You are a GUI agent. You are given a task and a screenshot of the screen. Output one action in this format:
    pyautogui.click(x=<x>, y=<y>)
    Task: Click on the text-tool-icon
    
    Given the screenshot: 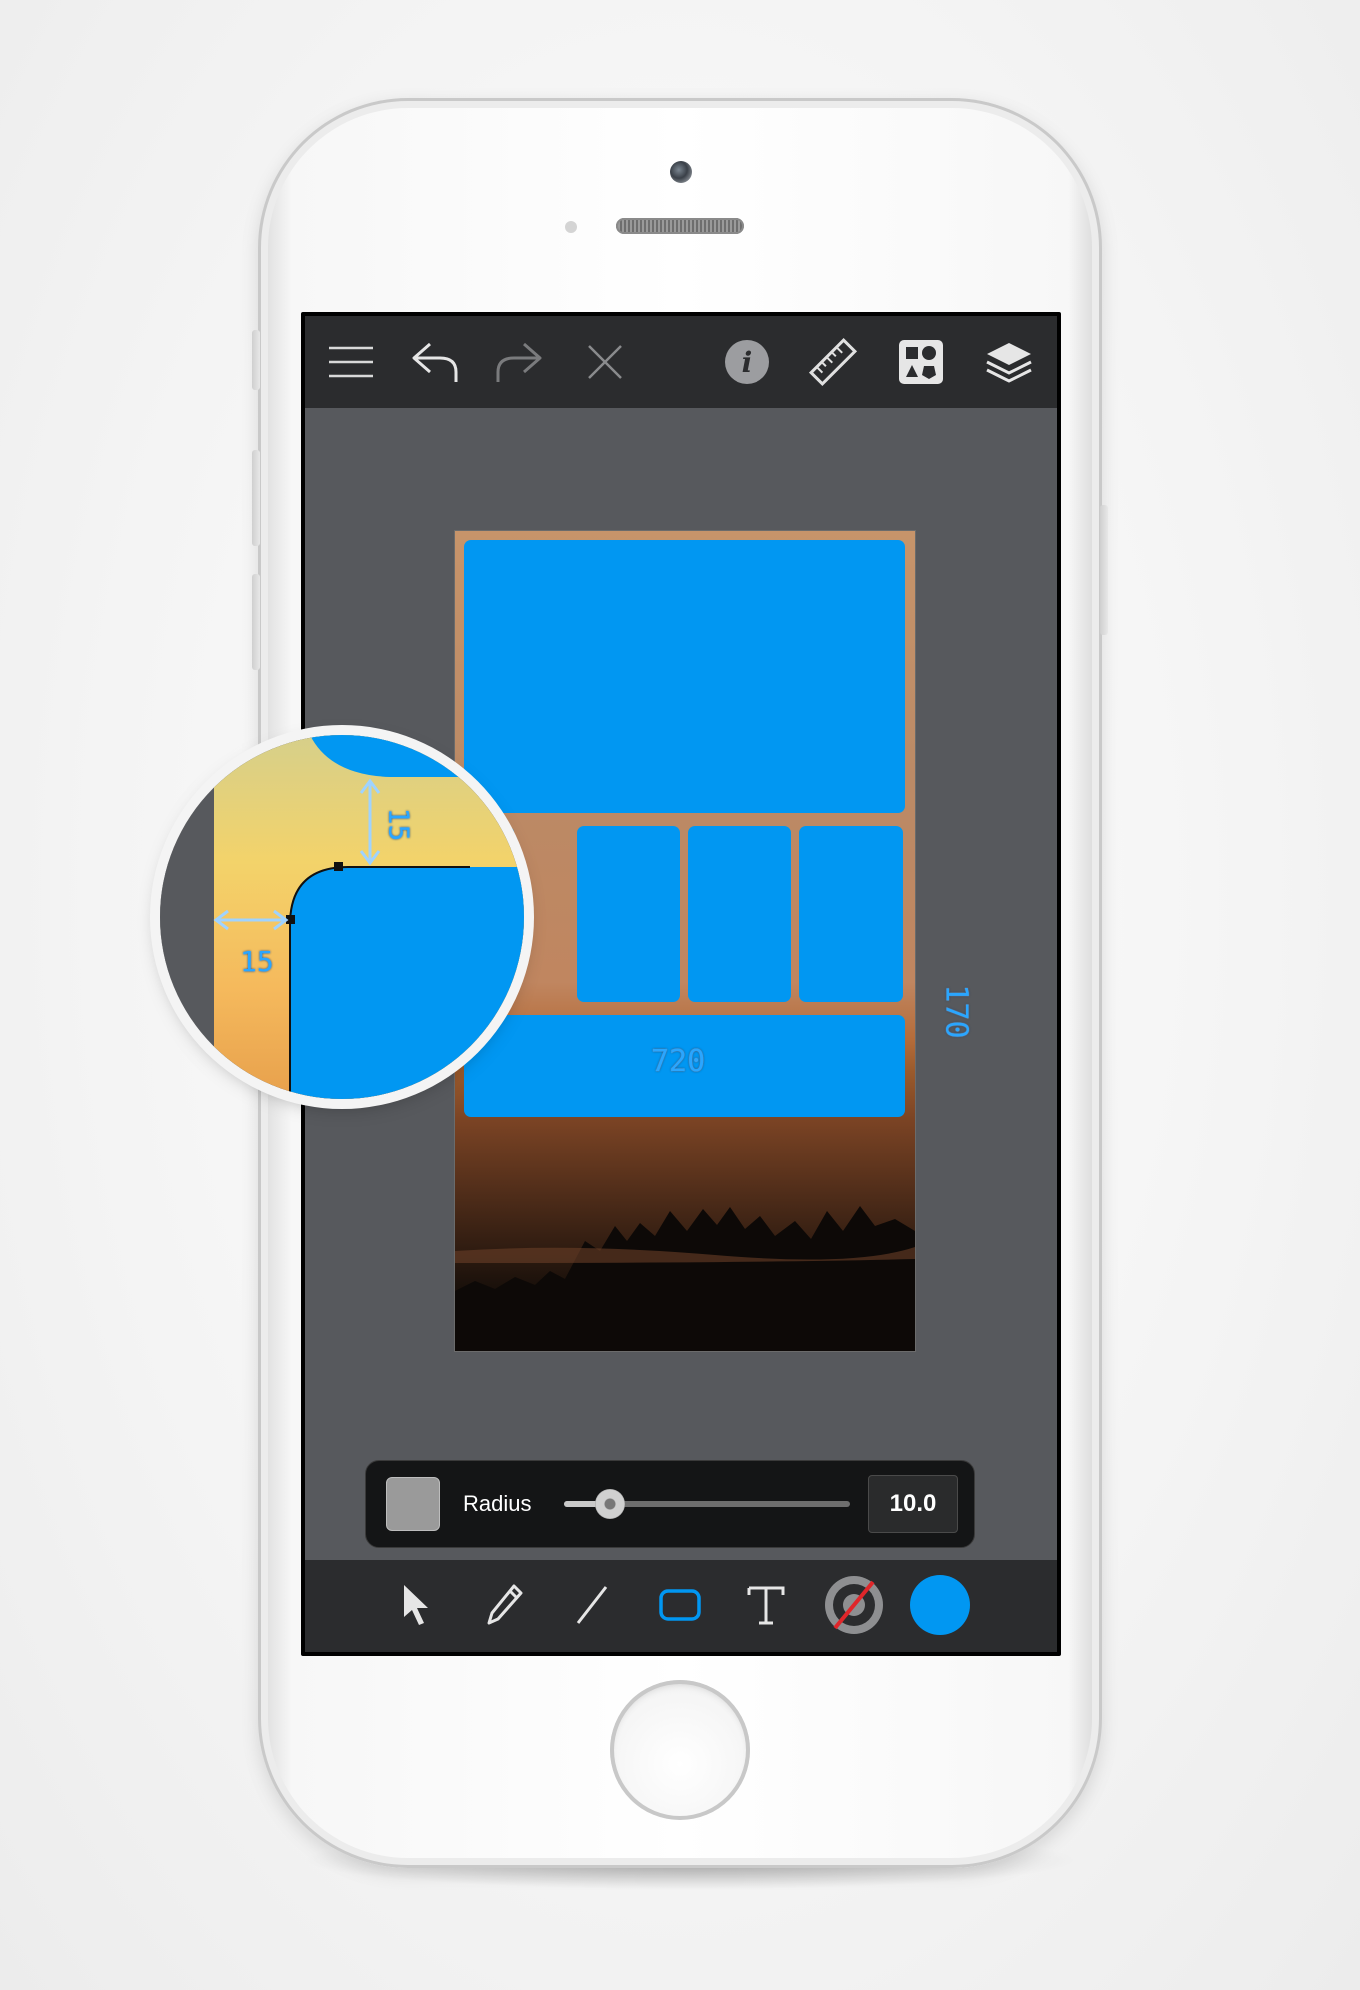 What is the action you would take?
    pyautogui.click(x=766, y=1605)
    